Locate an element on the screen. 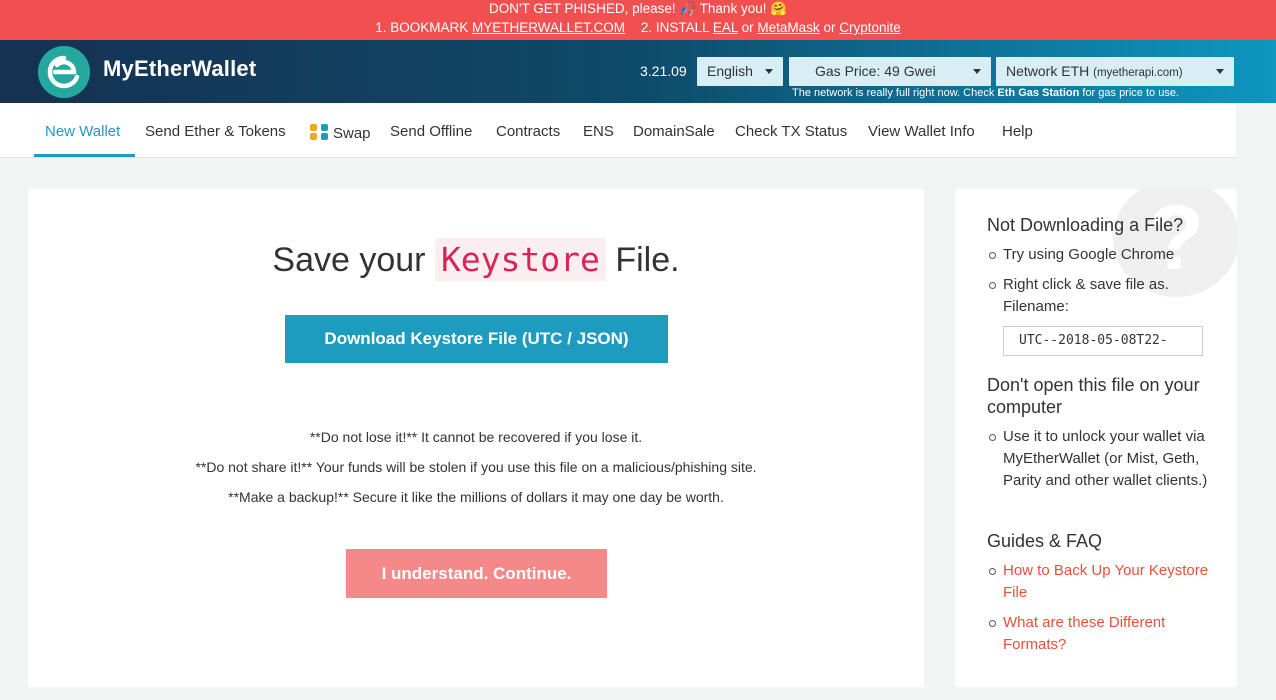  or-text-2: or is located at coordinates (829, 27).